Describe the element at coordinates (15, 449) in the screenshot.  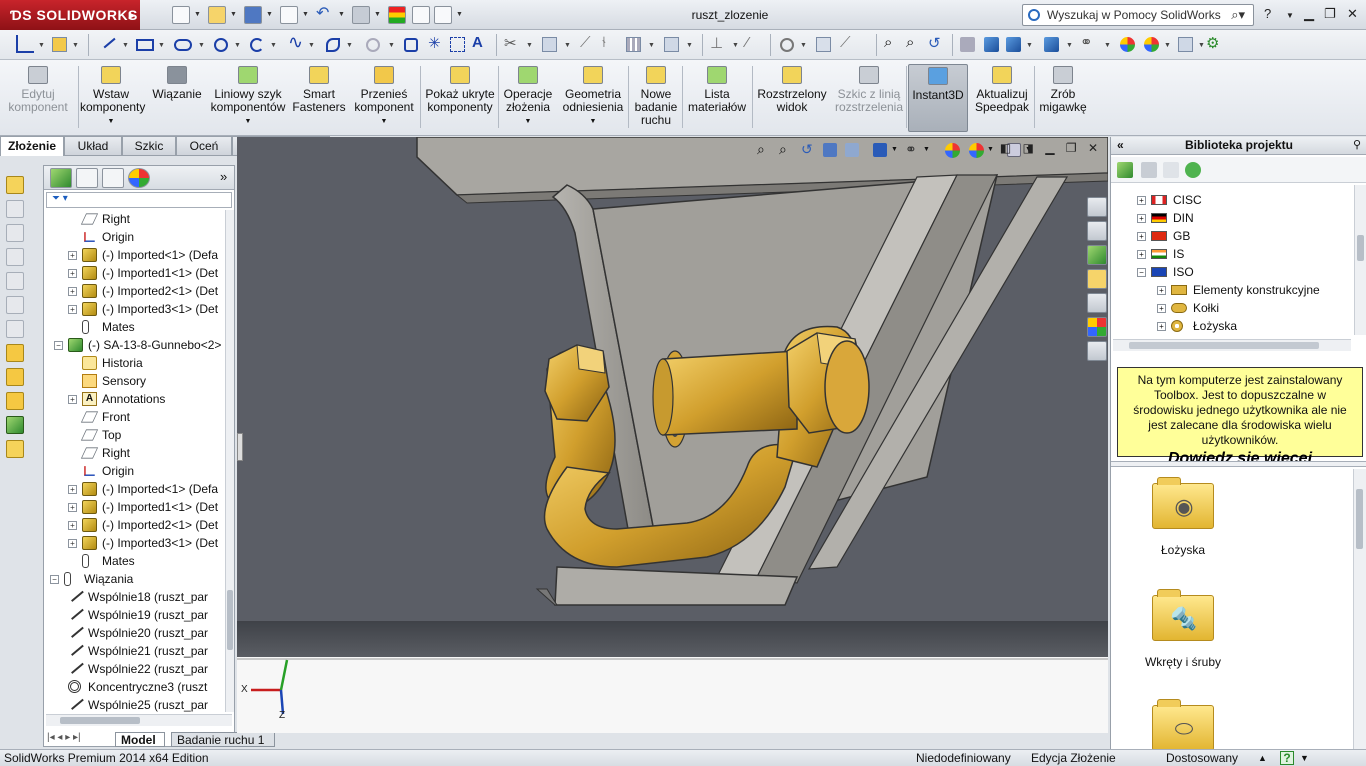
I see `reference-geometry-icon` at that location.